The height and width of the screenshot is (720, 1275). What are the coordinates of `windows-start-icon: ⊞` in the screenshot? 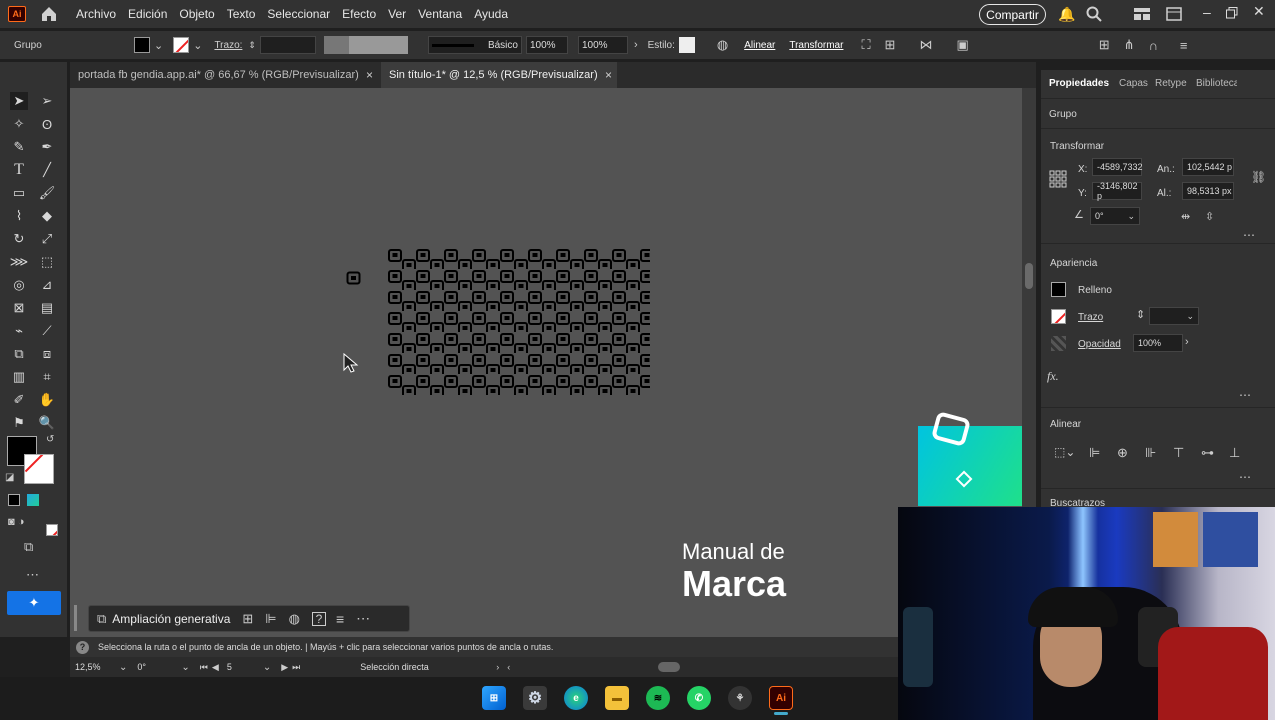 It's located at (494, 698).